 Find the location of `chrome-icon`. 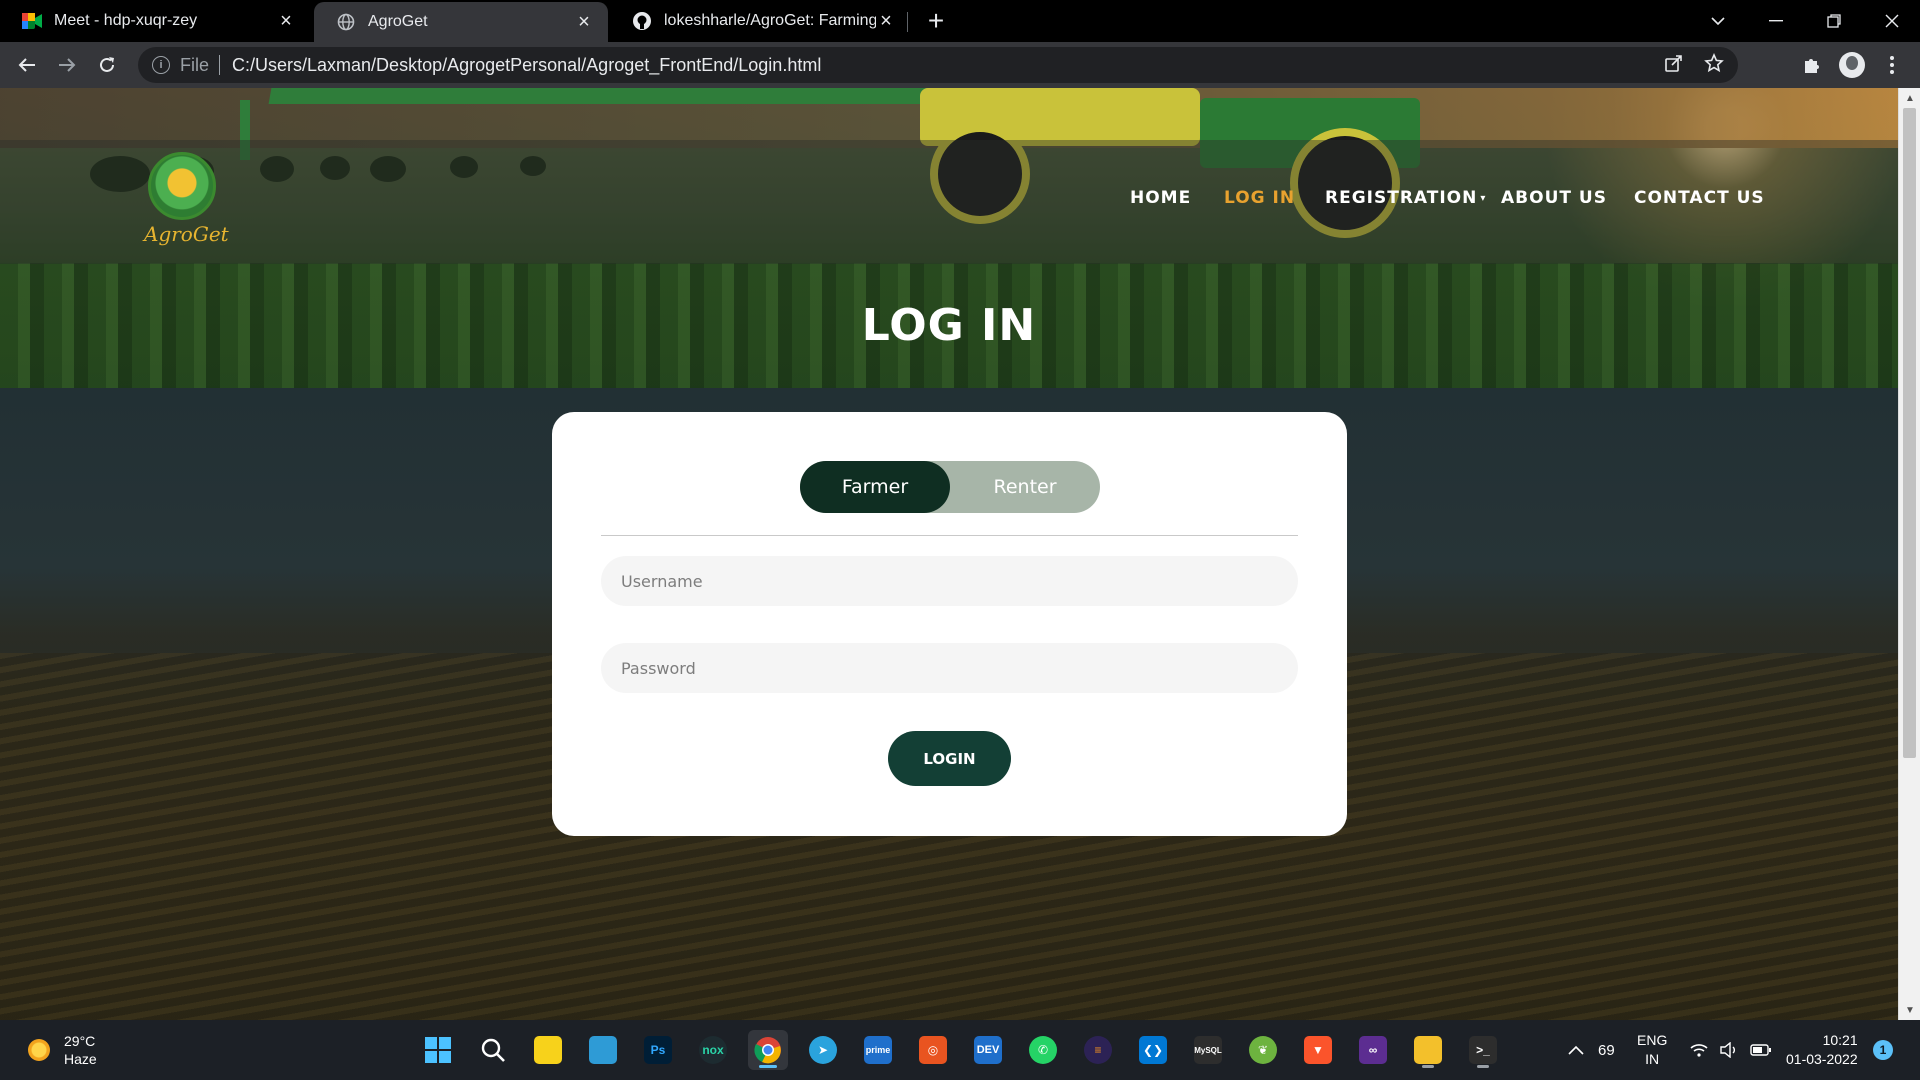

chrome-icon is located at coordinates (768, 1050).